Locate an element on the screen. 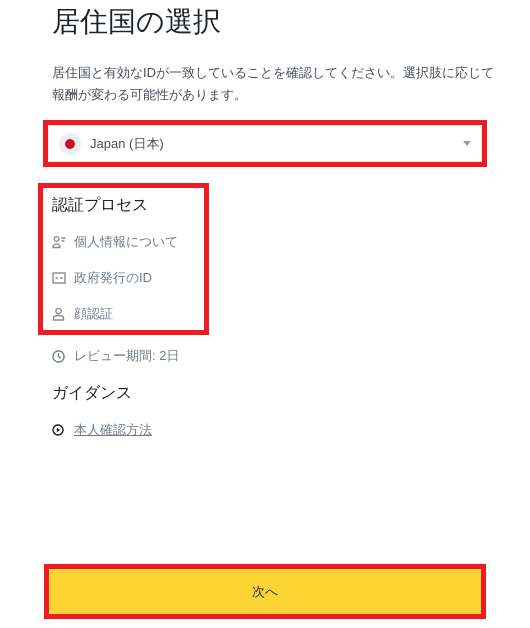 The width and height of the screenshot is (530, 628). next-button: 次へ is located at coordinates (265, 591).